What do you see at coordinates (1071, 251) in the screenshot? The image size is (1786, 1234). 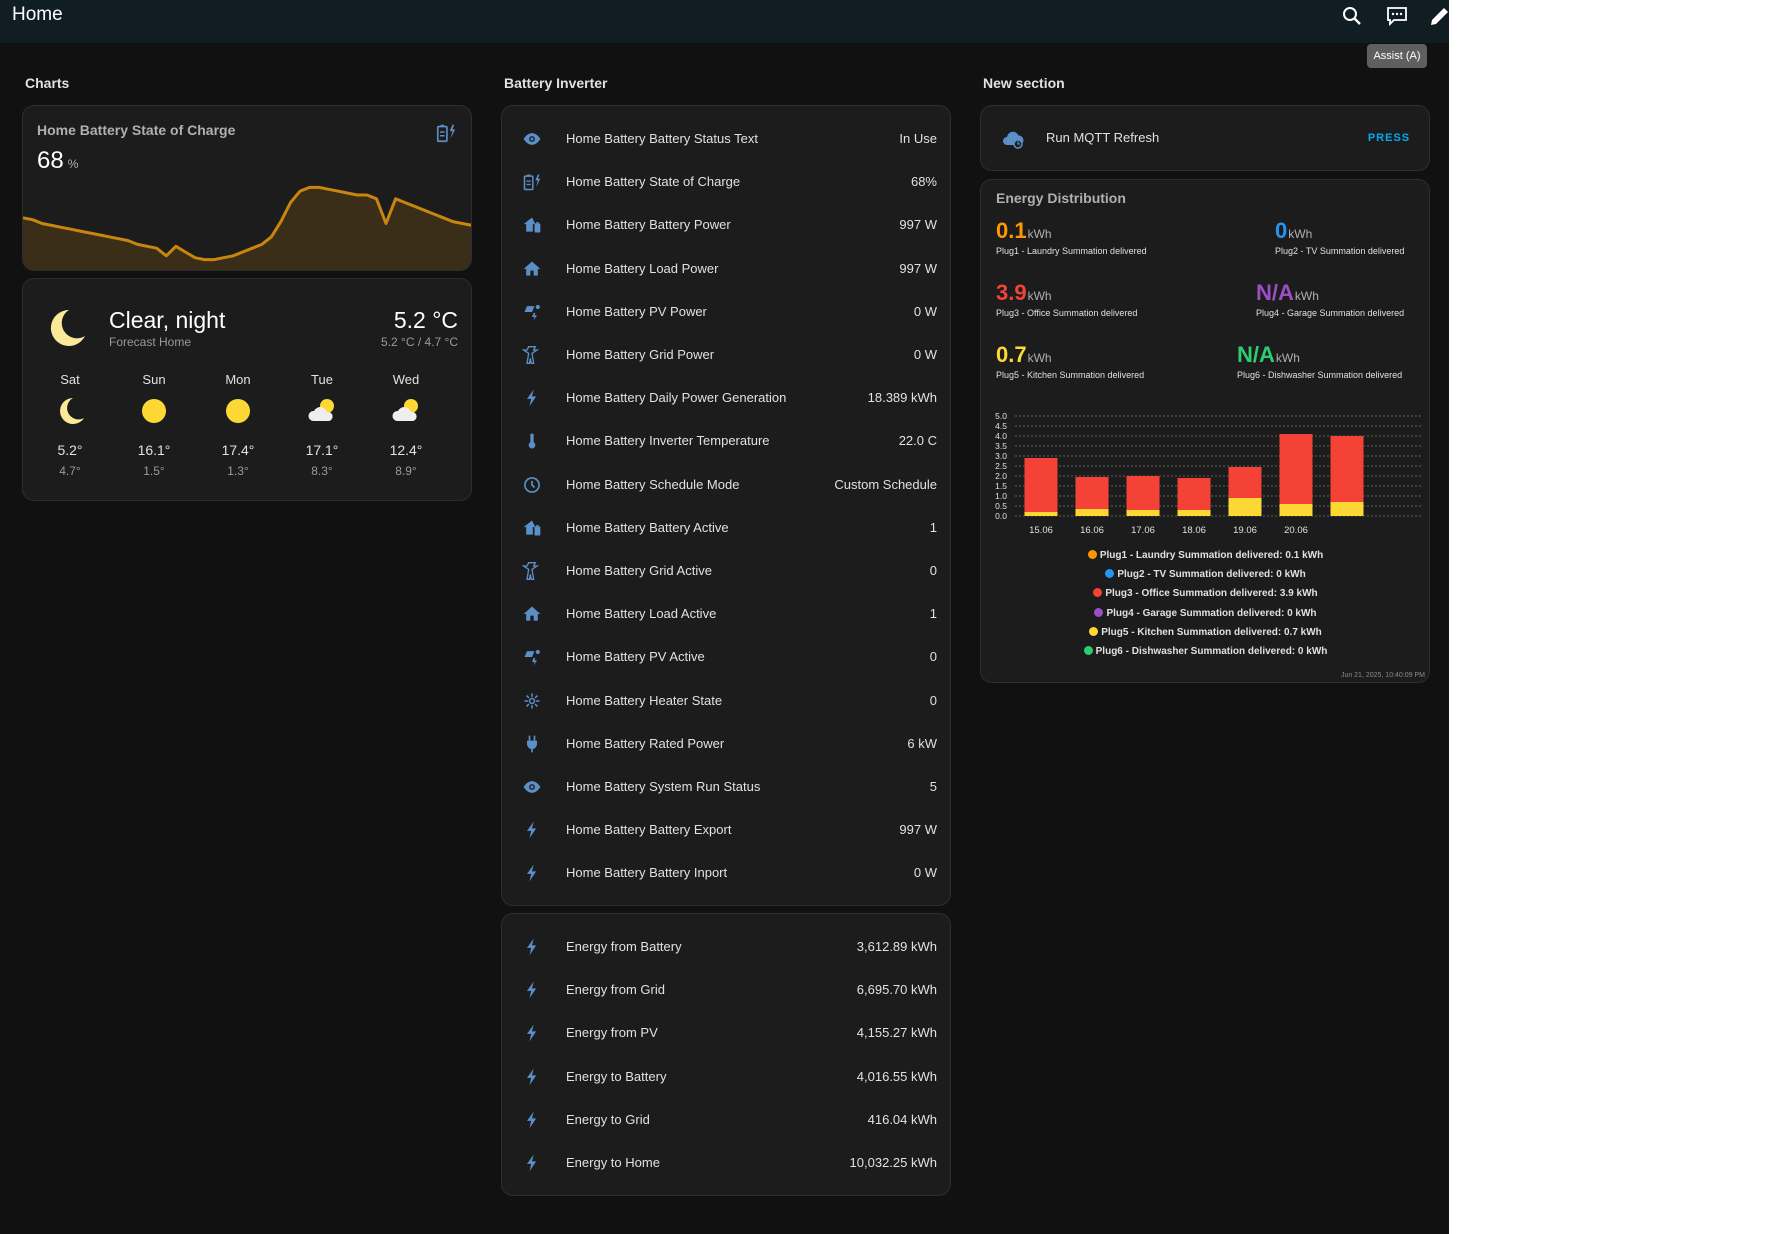 I see `energy-summary-label: Plug1 - Laundry Summation delivered` at bounding box center [1071, 251].